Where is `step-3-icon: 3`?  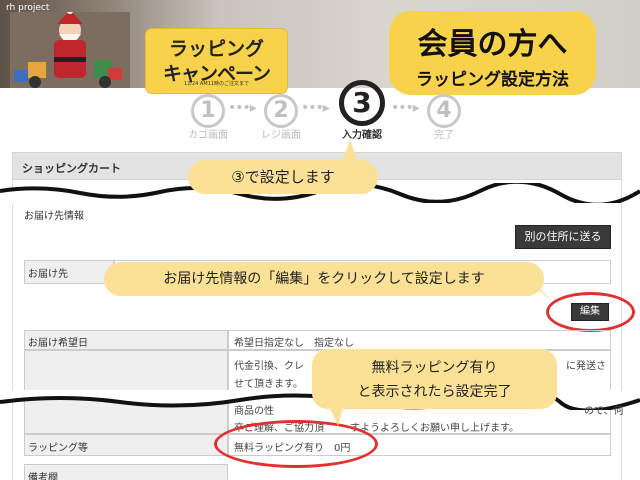
step-3-icon: 3 is located at coordinates (362, 103).